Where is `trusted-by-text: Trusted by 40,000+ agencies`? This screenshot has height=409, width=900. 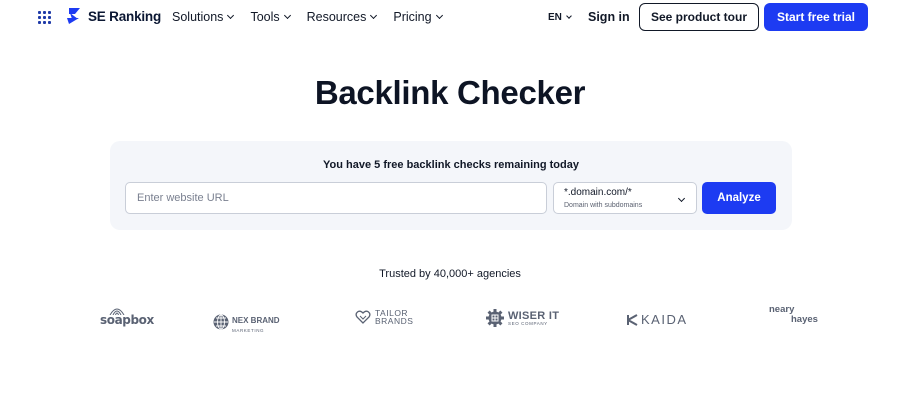 trusted-by-text: Trusted by 40,000+ agencies is located at coordinates (450, 274).